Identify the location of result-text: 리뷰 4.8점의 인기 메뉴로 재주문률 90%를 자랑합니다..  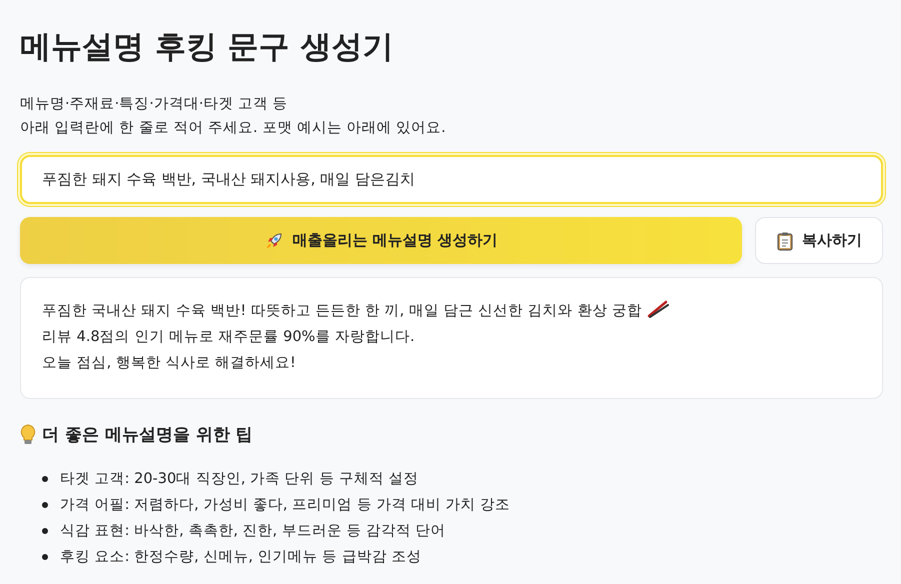
(229, 337).